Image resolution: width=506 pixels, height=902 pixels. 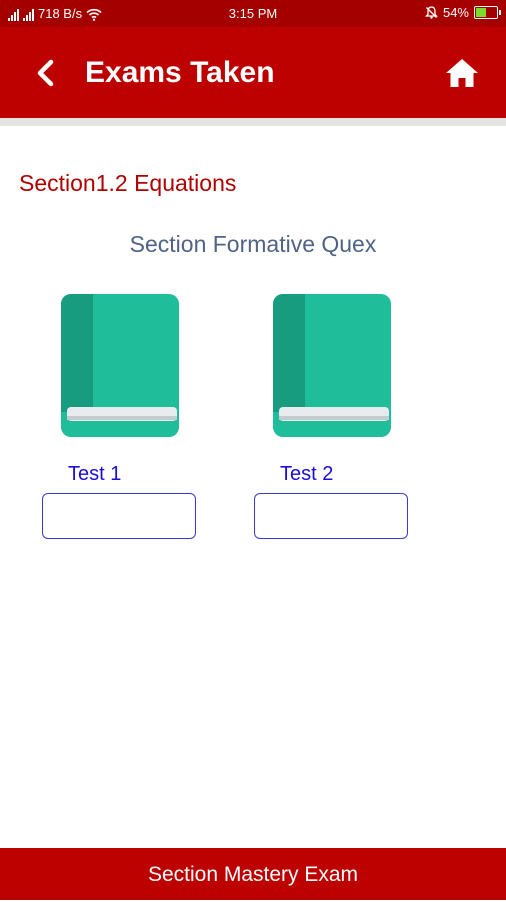 What do you see at coordinates (307, 474) in the screenshot?
I see `test-label: Test 2` at bounding box center [307, 474].